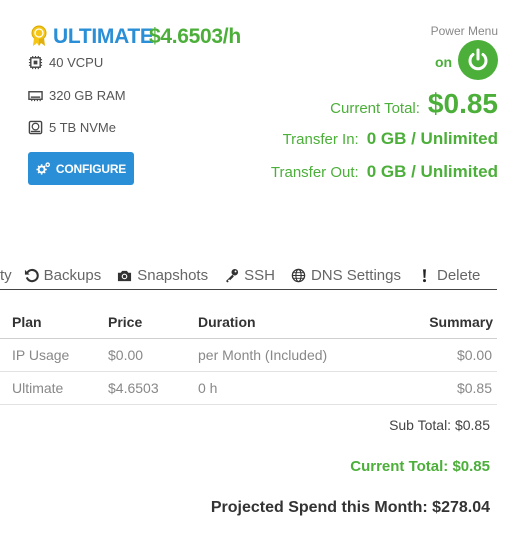 The height and width of the screenshot is (541, 521). What do you see at coordinates (126, 355) in the screenshot?
I see `row-price-cell: $0.00` at bounding box center [126, 355].